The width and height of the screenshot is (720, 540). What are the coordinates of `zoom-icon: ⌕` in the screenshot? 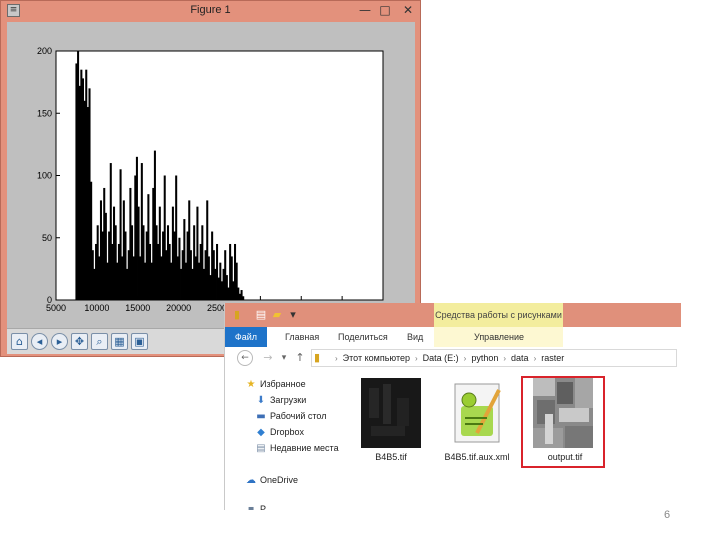 It's located at (99, 341).